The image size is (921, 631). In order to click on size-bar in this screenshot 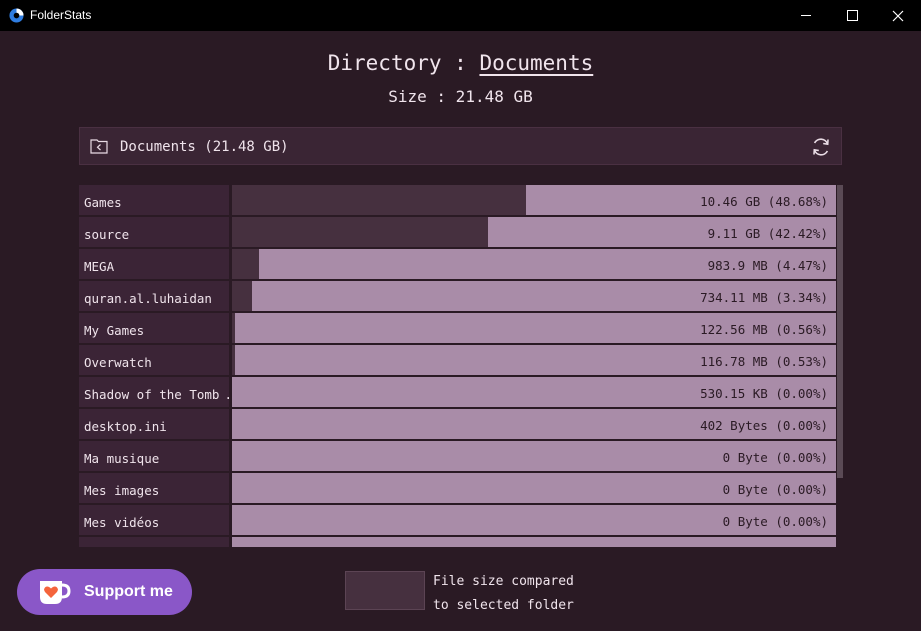, I will do `click(534, 542)`.